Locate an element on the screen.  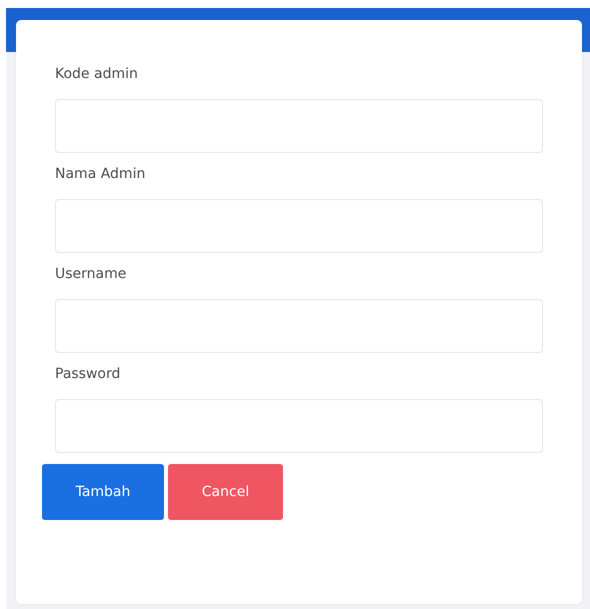
cancel-button: Cancel is located at coordinates (225, 492).